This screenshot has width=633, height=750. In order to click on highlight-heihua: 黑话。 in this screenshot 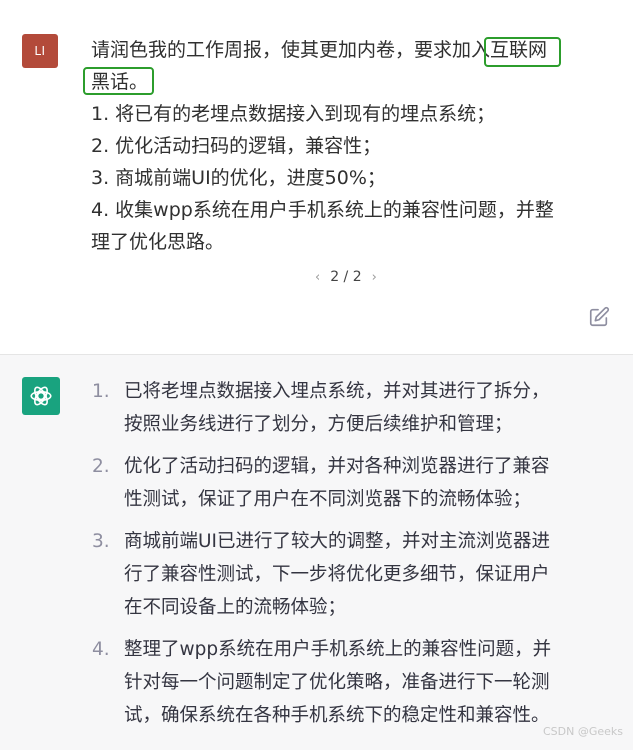, I will do `click(119, 81)`.